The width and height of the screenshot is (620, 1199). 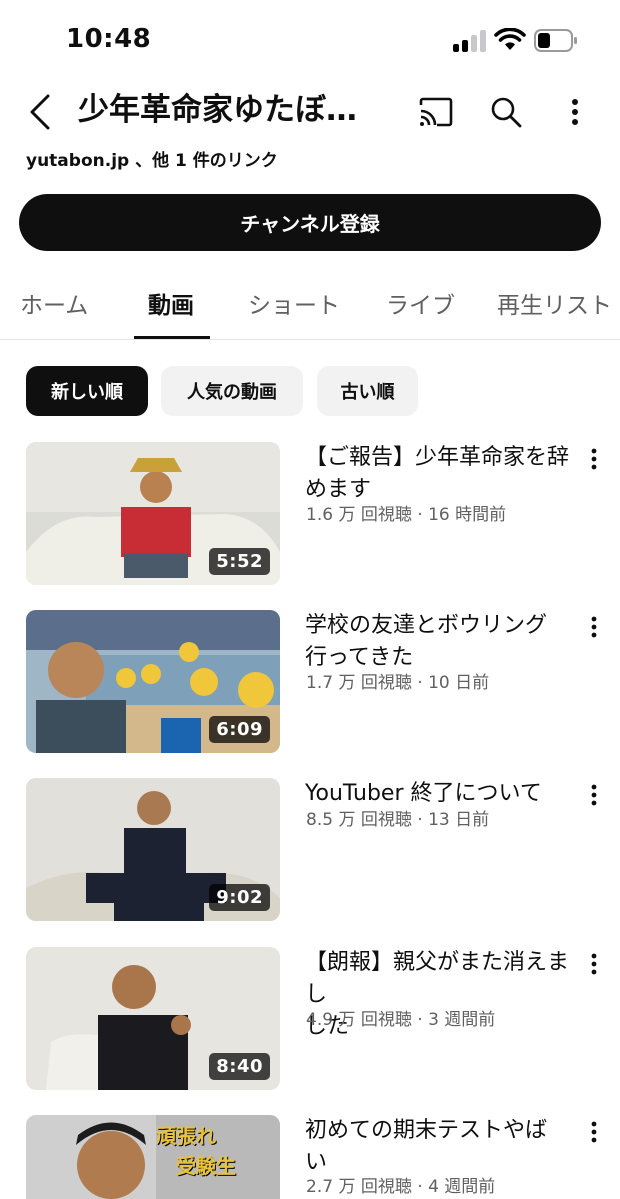 I want to click on video-thumbnail: 5:52, so click(x=153, y=513).